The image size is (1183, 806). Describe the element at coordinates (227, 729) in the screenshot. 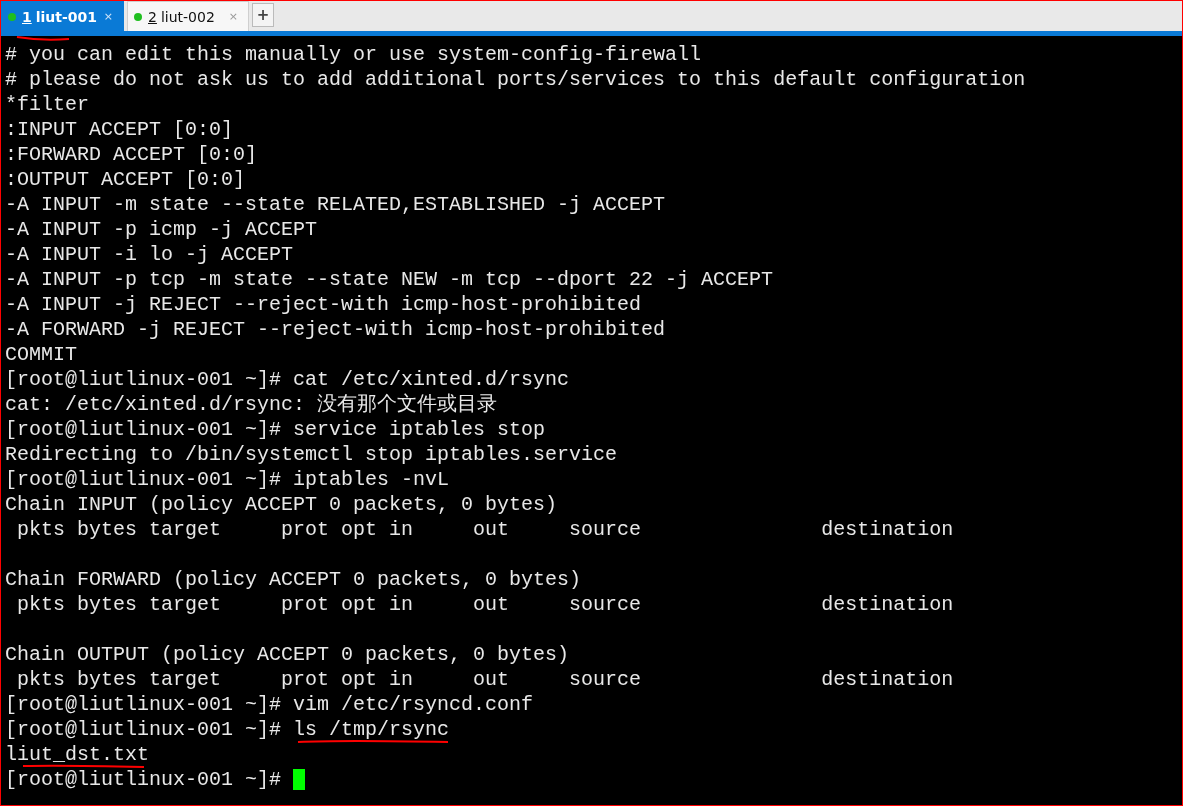

I see `terminal-line: [root@liutlinux-001 ~]# ls /tmp/rsync` at that location.